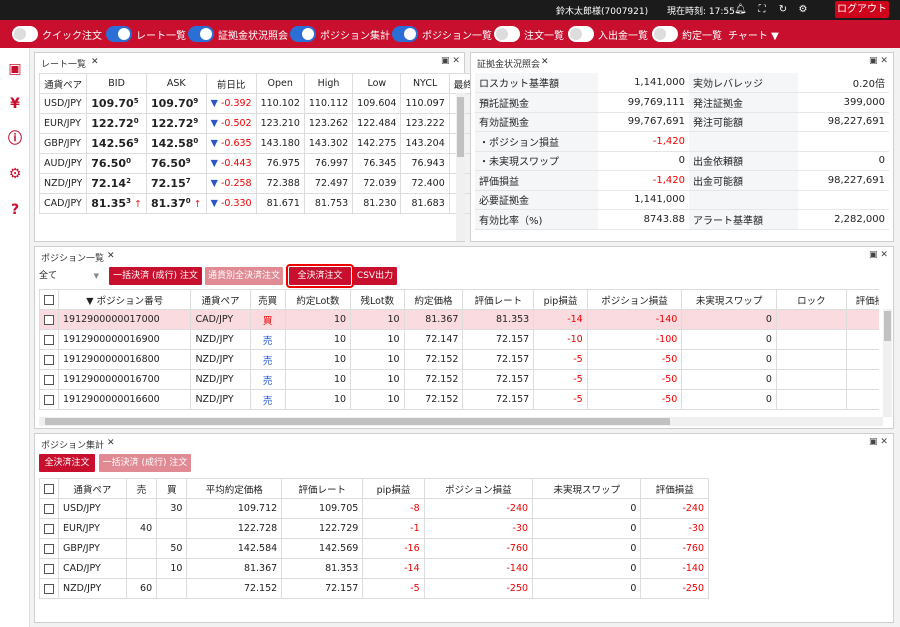 This screenshot has height=627, width=900. I want to click on toggle-position-summary: ポジション集計, so click(340, 34).